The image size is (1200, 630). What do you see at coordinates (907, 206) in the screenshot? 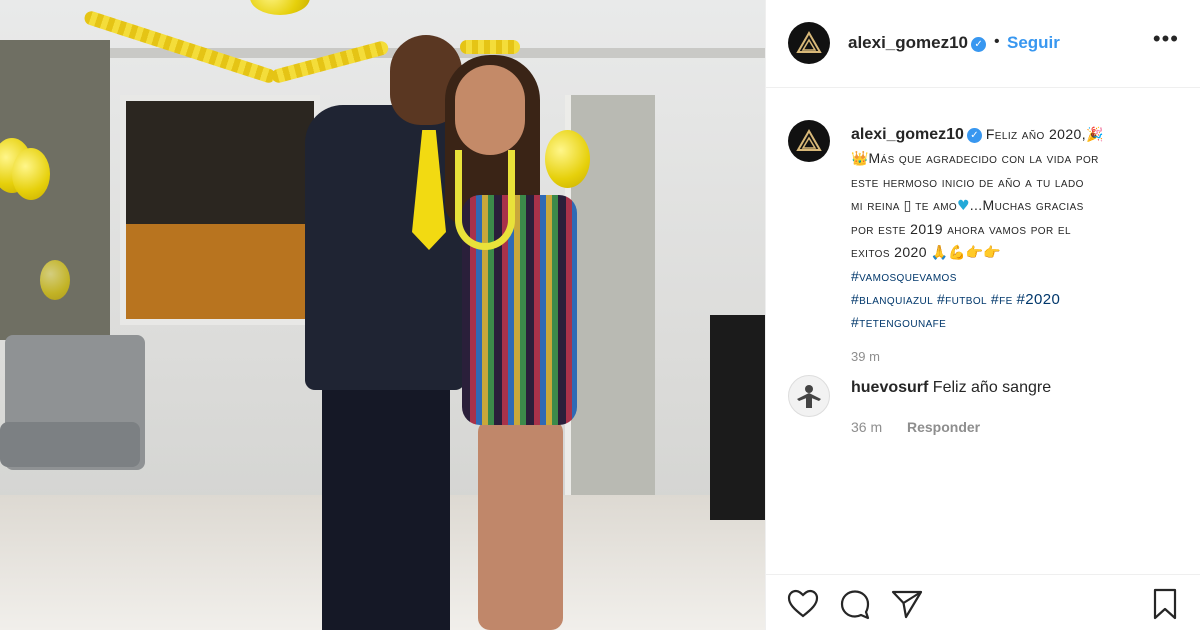
I see `missing-glyph-icon: ▯` at bounding box center [907, 206].